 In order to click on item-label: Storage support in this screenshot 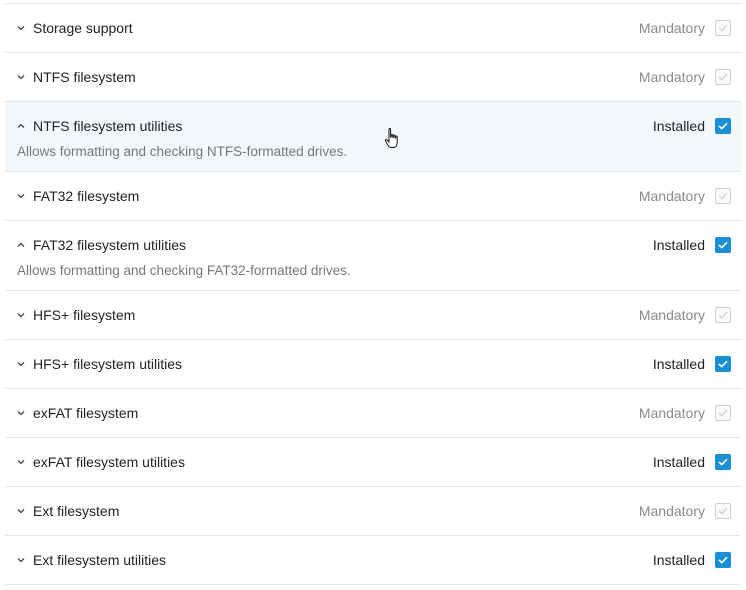, I will do `click(83, 28)`.